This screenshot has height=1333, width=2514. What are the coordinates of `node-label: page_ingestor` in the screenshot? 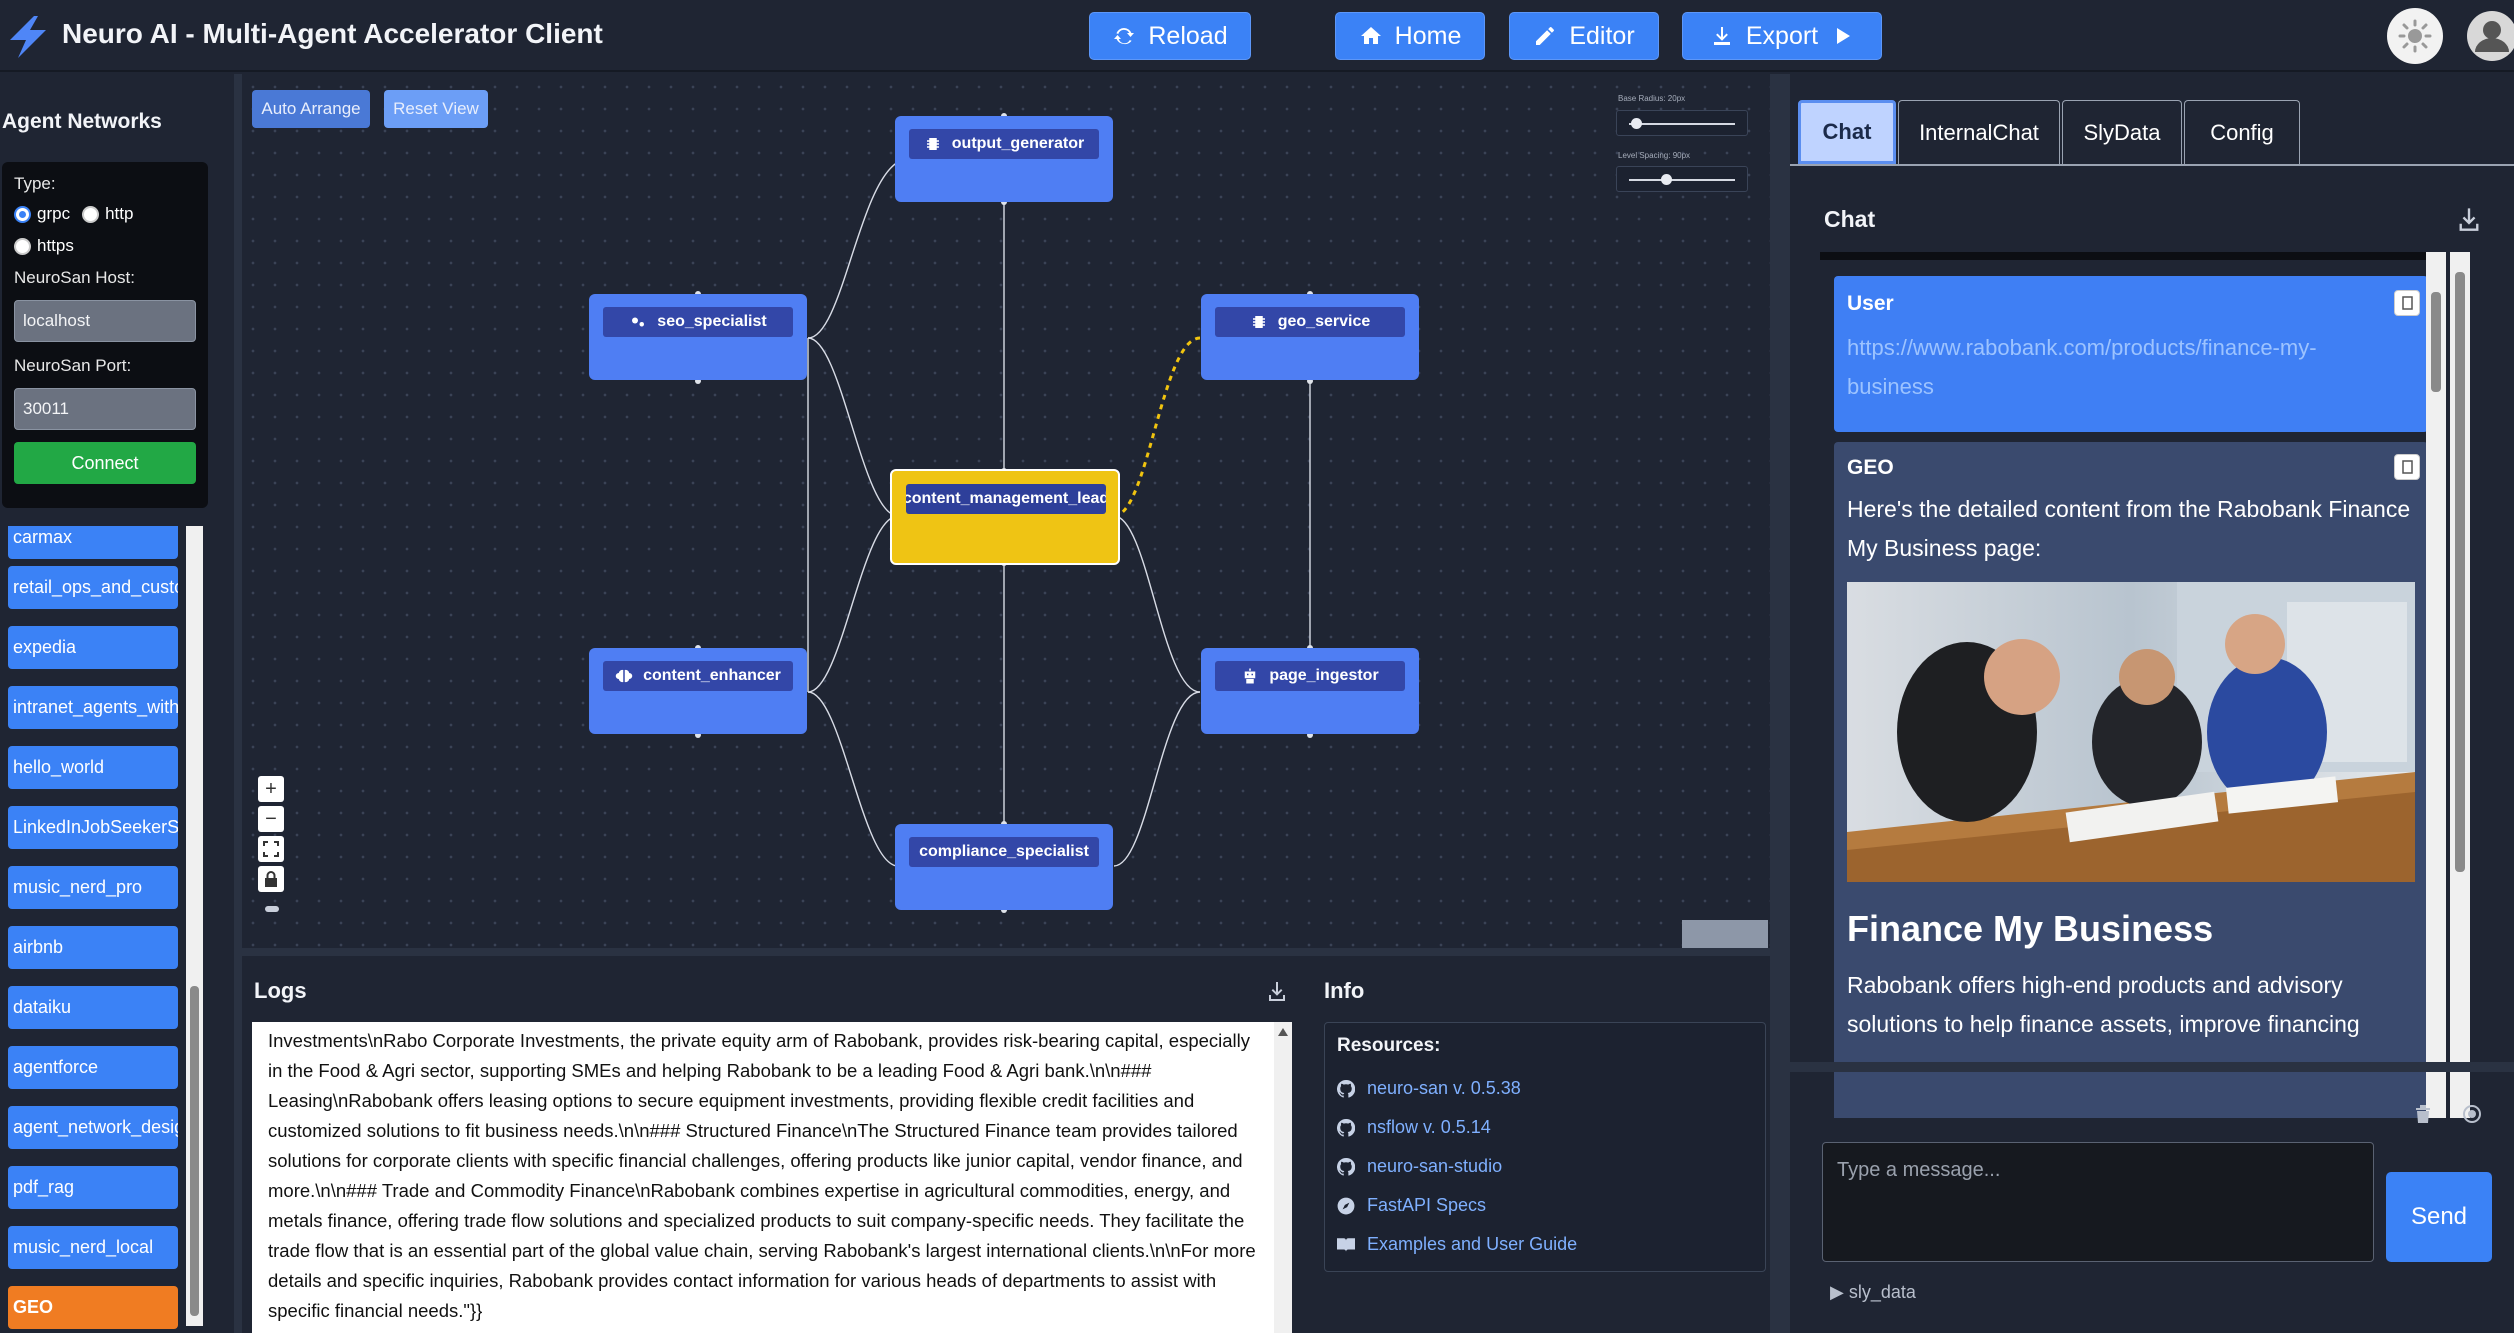 It's located at (1324, 675).